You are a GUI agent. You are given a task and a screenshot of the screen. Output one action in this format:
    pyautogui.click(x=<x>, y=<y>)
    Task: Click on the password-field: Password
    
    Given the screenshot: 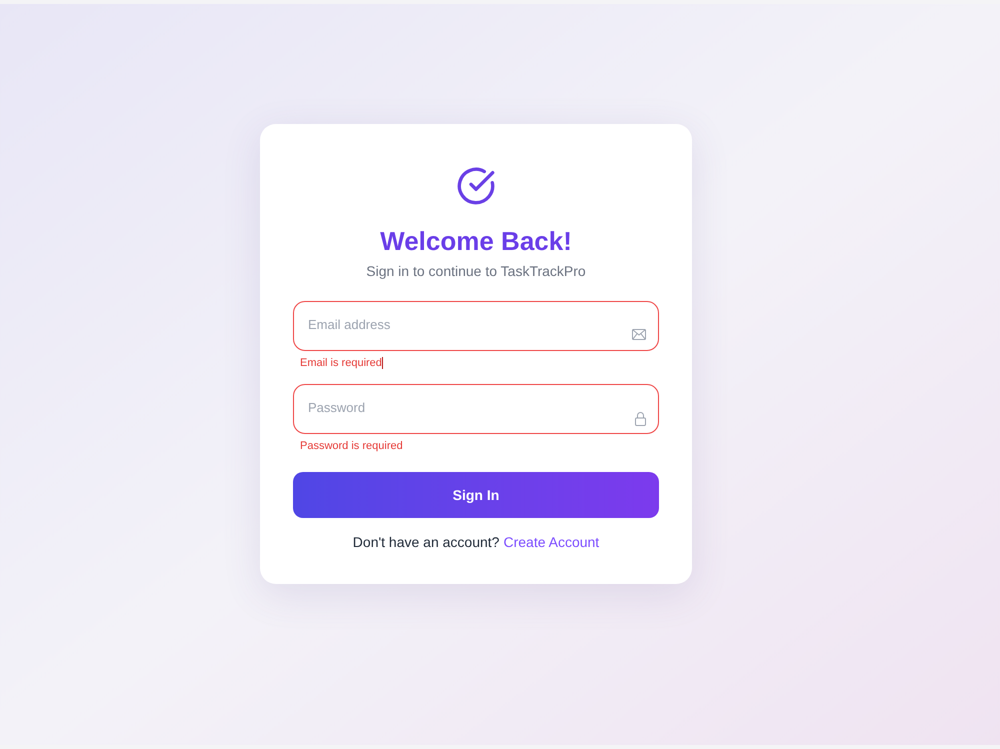 What is the action you would take?
    pyautogui.click(x=476, y=409)
    